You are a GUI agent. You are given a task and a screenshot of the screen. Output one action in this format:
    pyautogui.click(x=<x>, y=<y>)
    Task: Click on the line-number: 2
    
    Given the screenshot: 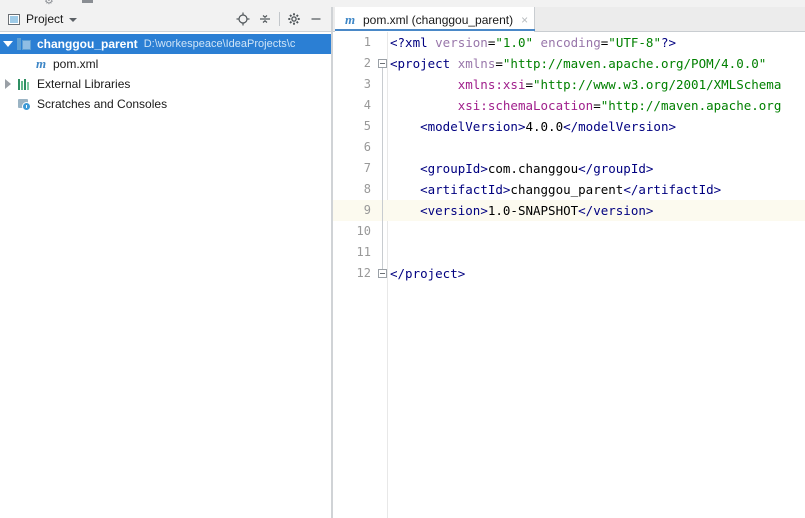 What is the action you would take?
    pyautogui.click(x=367, y=63)
    